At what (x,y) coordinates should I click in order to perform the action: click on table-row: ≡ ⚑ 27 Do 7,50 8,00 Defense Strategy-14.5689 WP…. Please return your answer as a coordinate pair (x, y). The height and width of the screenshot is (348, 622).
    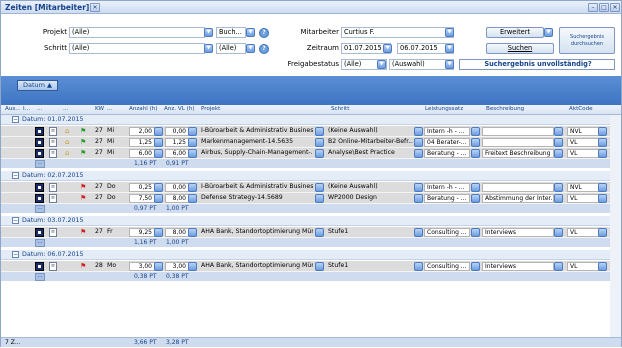
    Looking at the image, I should click on (311, 198).